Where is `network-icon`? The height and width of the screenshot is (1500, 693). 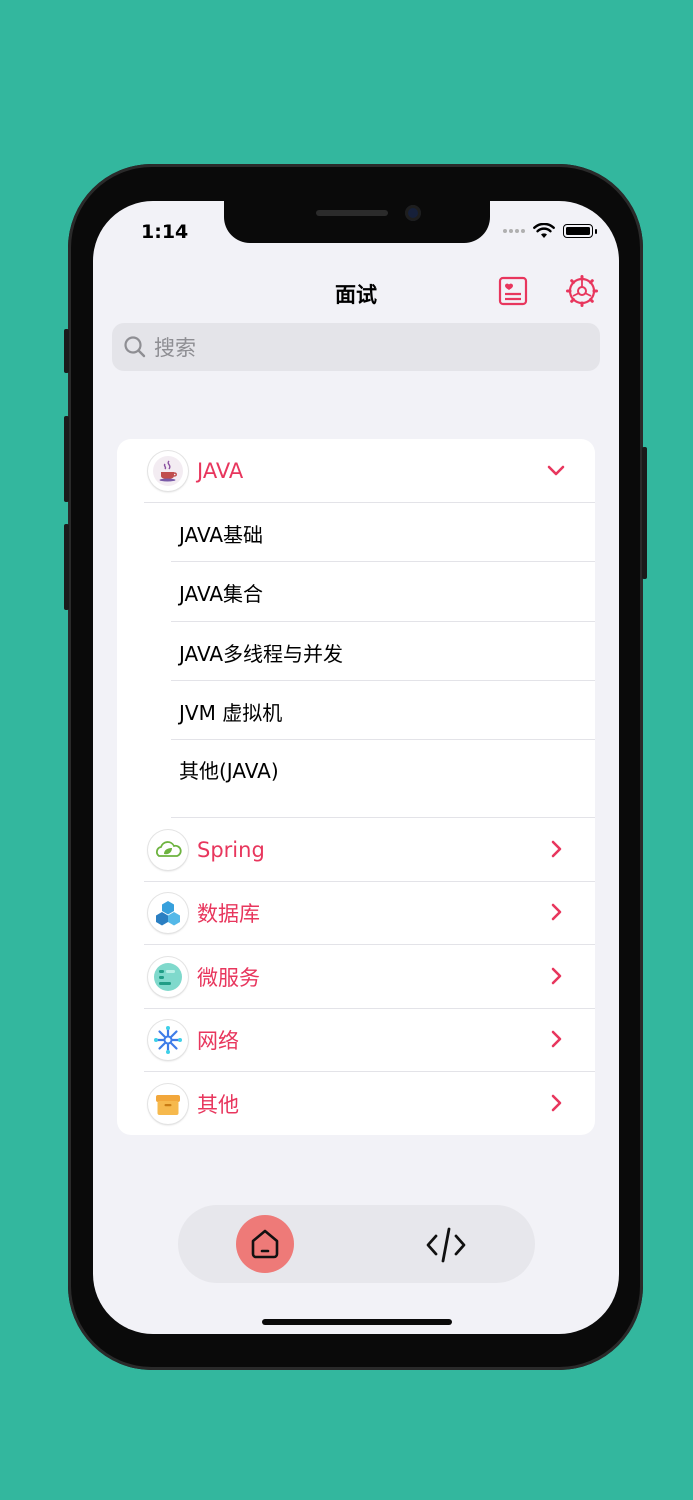
network-icon is located at coordinates (168, 1040).